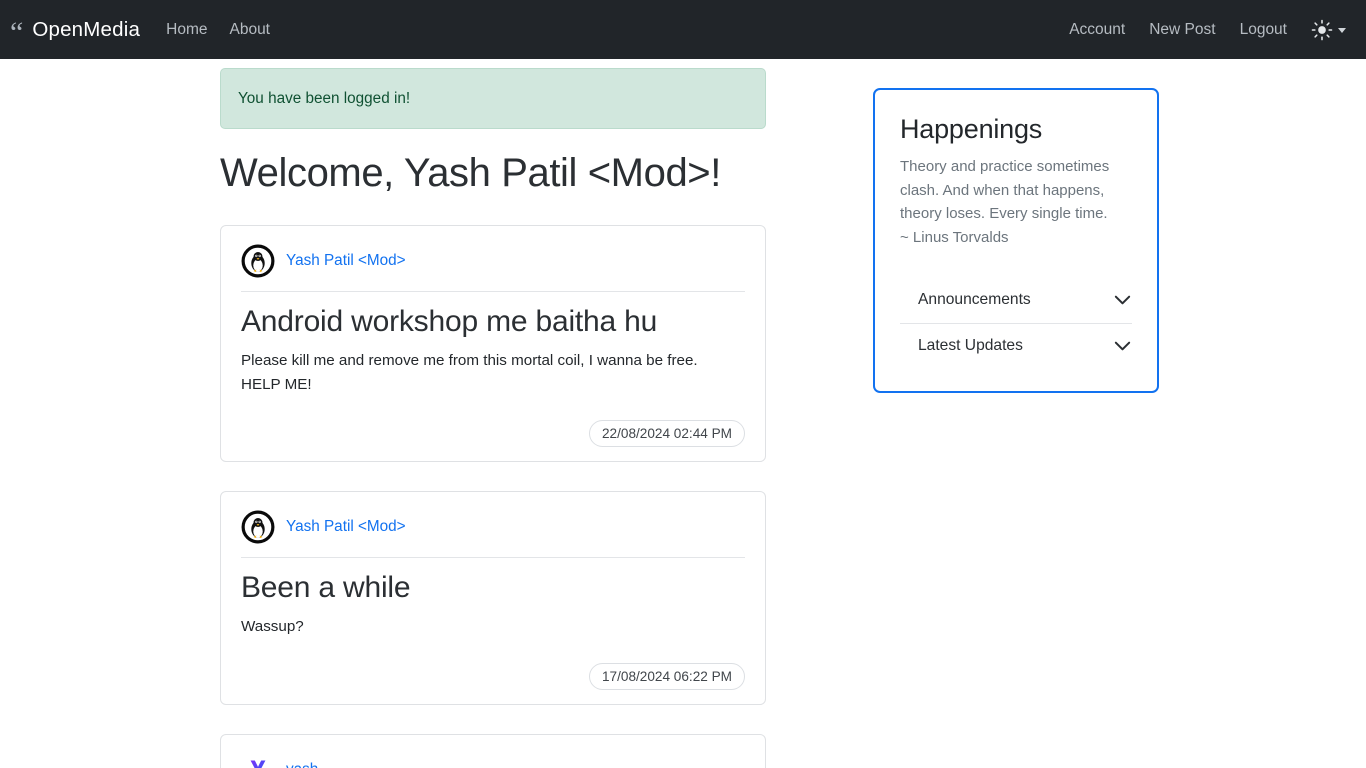 This screenshot has height=768, width=1366. Describe the element at coordinates (667, 434) in the screenshot. I see `post-date-badge: 22/08/2024 02:44 PM` at that location.